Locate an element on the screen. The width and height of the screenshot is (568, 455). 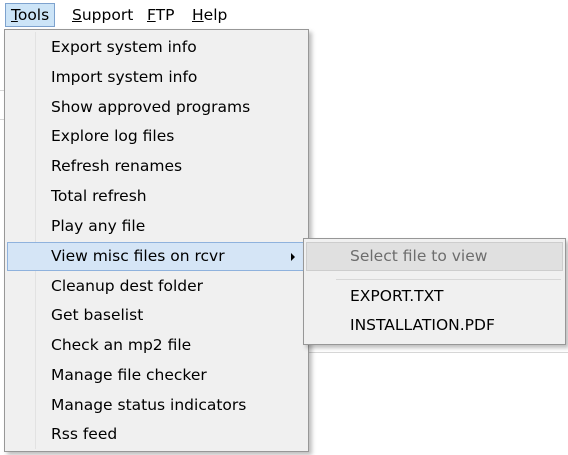
menu-item-check-an-mp2-file: Check an mp2 file is located at coordinates (156, 345).